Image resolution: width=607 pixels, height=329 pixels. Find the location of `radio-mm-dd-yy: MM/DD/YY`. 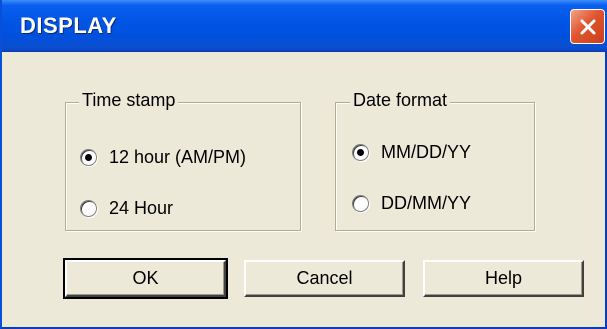

radio-mm-dd-yy: MM/DD/YY is located at coordinates (411, 152).